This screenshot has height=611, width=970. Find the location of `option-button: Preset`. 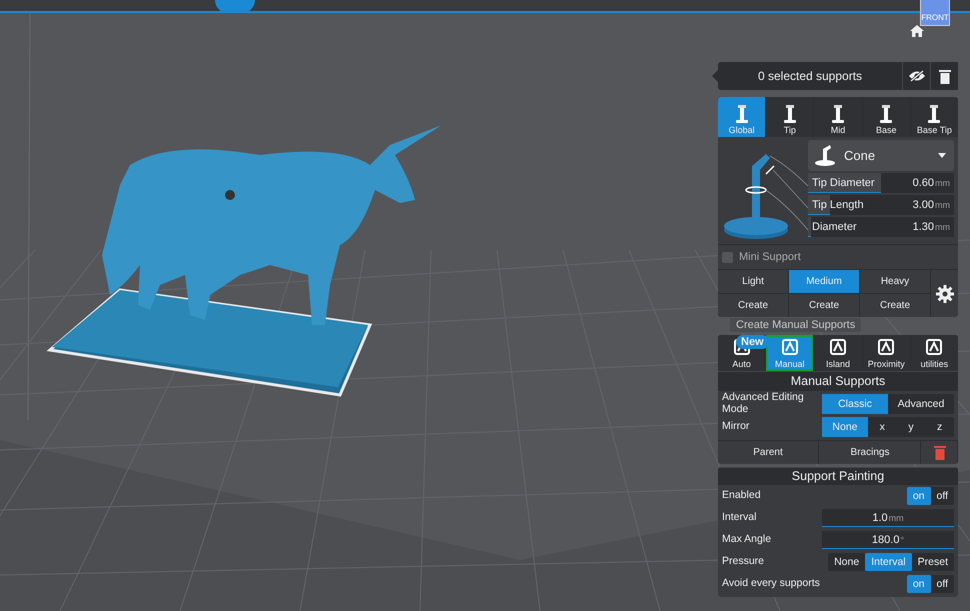

option-button: Preset is located at coordinates (933, 562).